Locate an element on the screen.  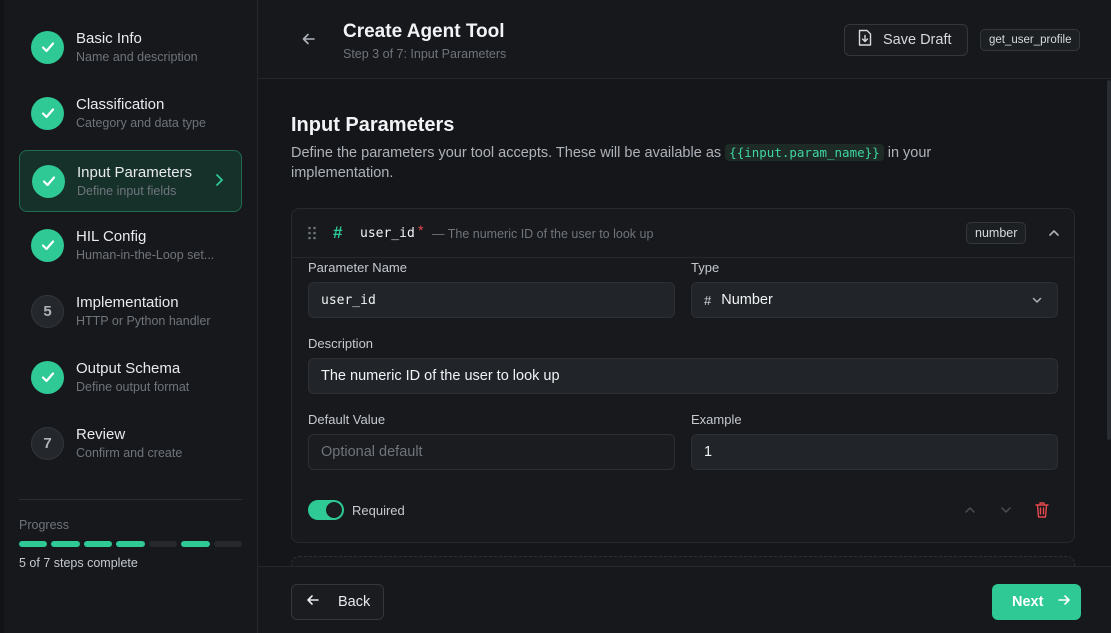
parameter-name-heading: user_id is located at coordinates (387, 233).